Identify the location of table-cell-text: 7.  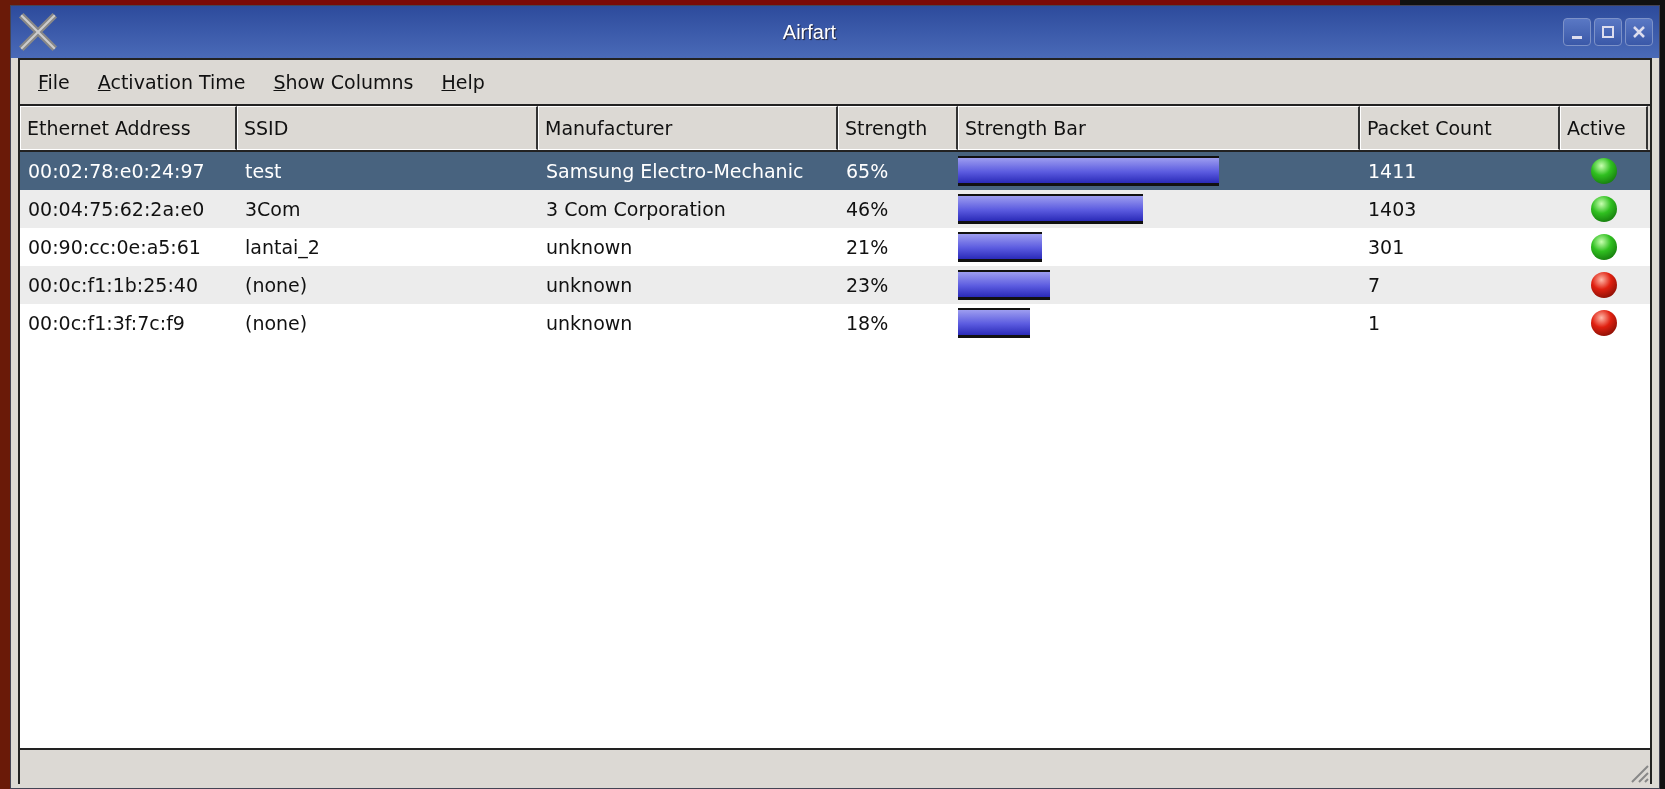
(1374, 285).